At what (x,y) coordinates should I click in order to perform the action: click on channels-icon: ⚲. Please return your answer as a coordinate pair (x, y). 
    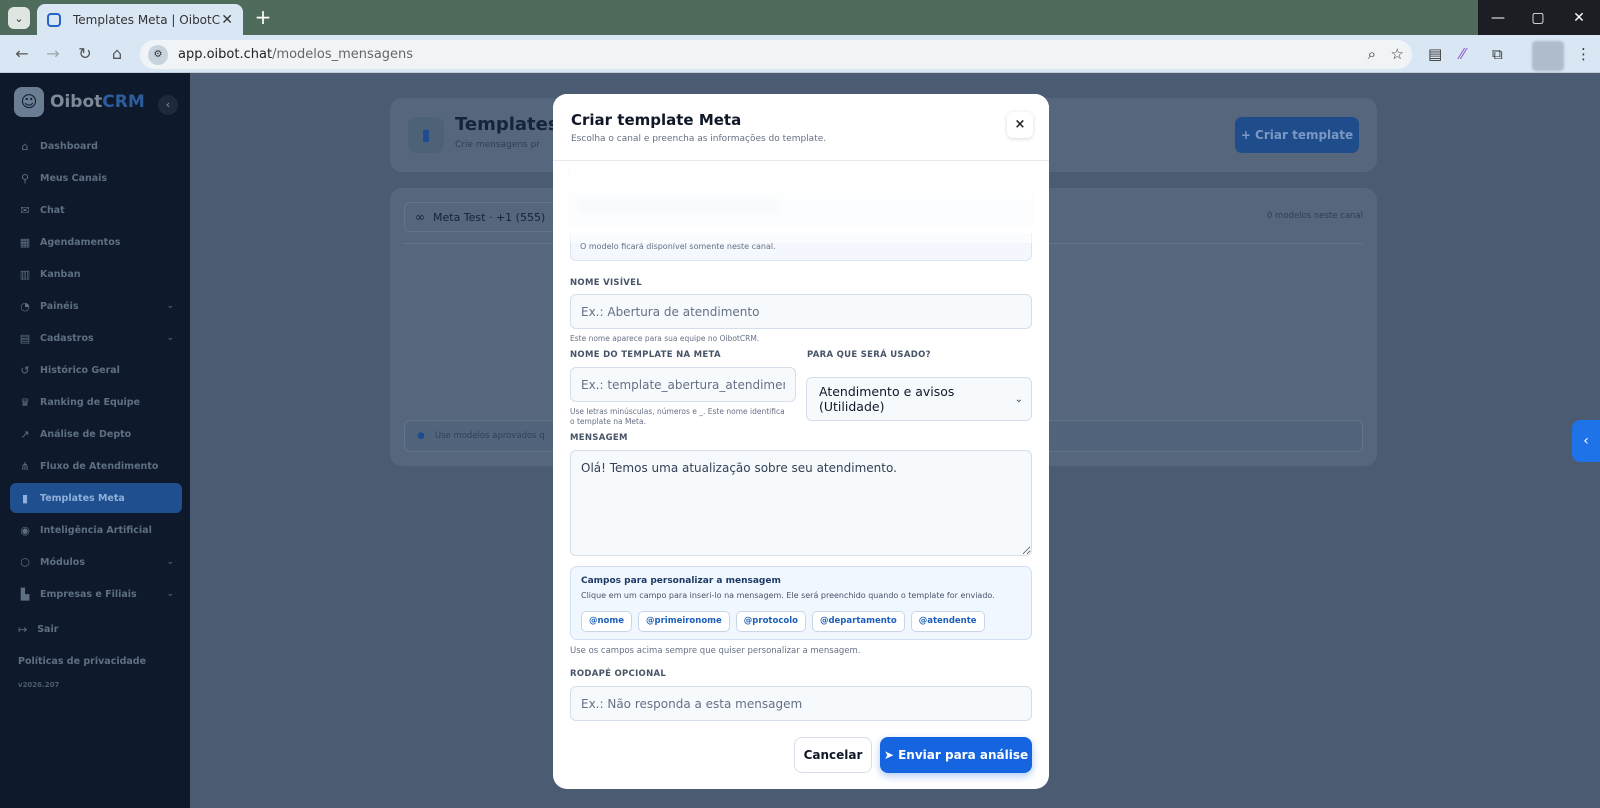
    Looking at the image, I should click on (25, 178).